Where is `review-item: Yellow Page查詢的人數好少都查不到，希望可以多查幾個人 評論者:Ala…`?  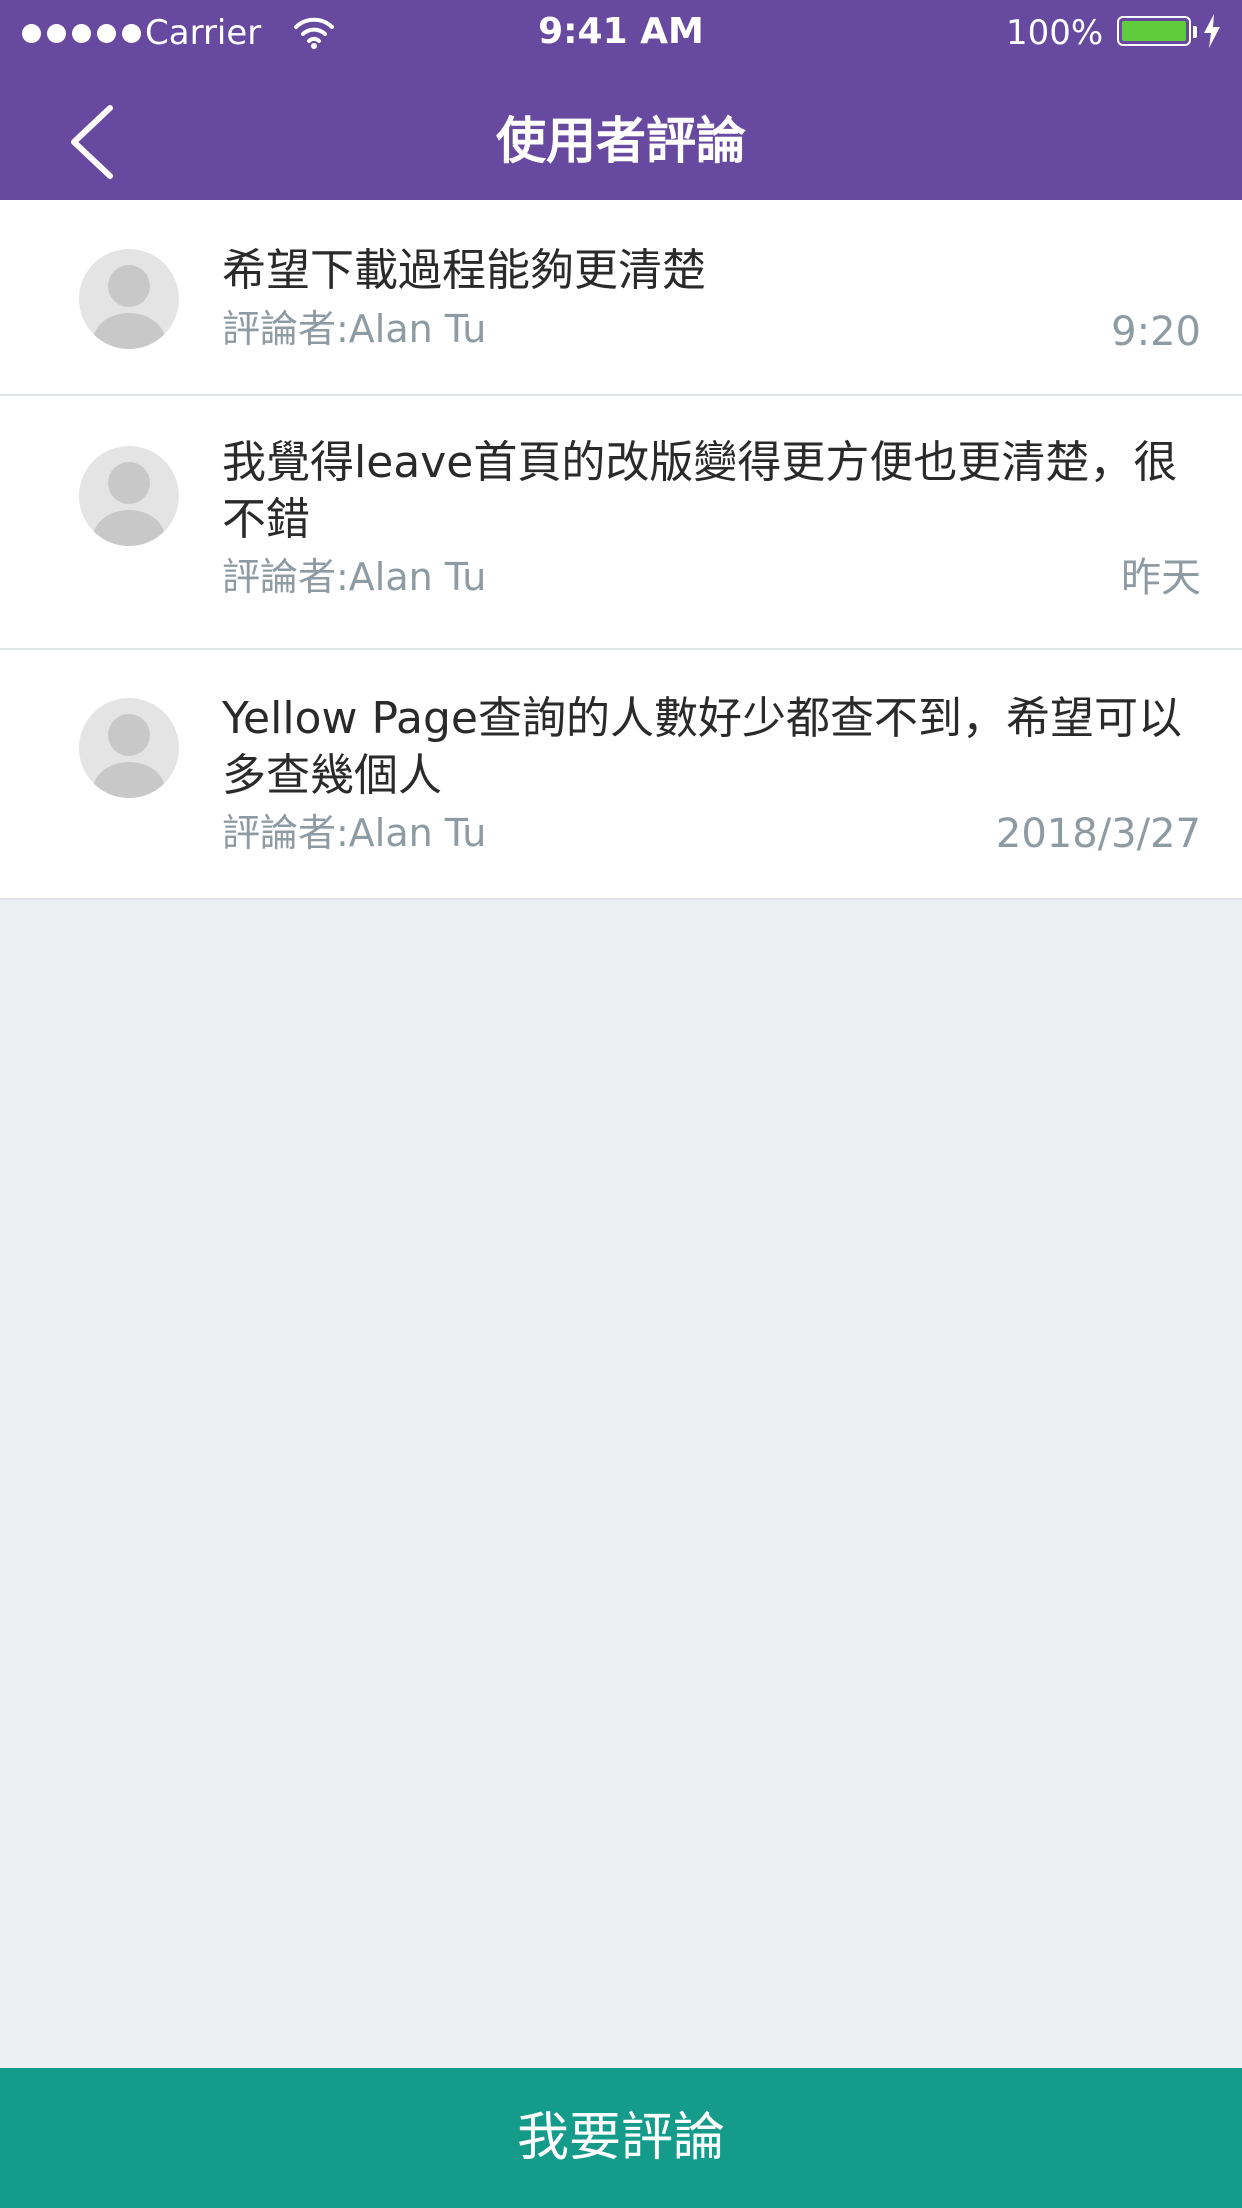 review-item: Yellow Page查詢的人數好少都查不到，希望可以多查幾個人 評論者:Ala… is located at coordinates (621, 774).